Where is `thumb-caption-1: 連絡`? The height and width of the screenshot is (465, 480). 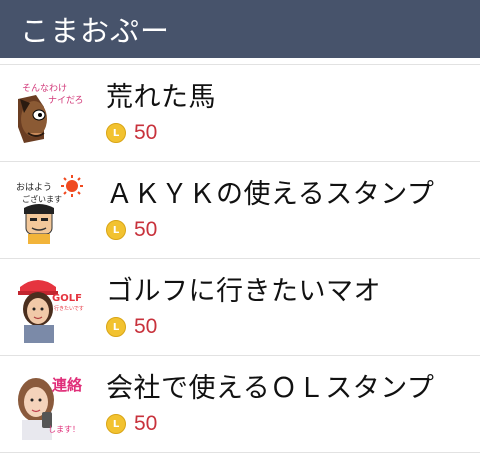
thumb-caption-1: 連絡 is located at coordinates (67, 385).